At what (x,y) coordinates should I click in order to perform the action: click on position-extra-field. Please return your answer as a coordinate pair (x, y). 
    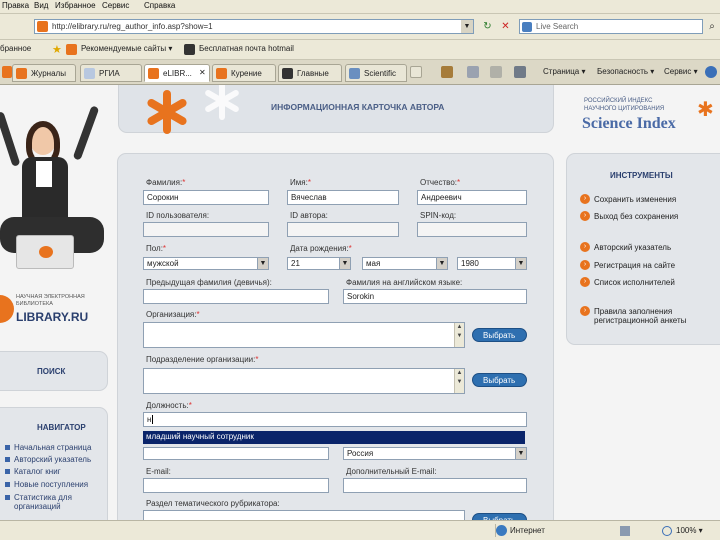
    Looking at the image, I should click on (236, 453).